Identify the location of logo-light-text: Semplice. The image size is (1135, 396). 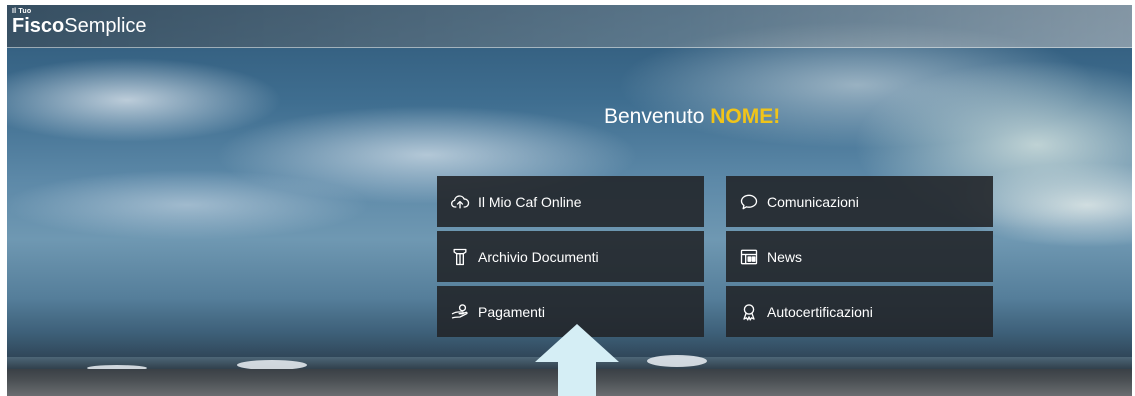
(105, 26).